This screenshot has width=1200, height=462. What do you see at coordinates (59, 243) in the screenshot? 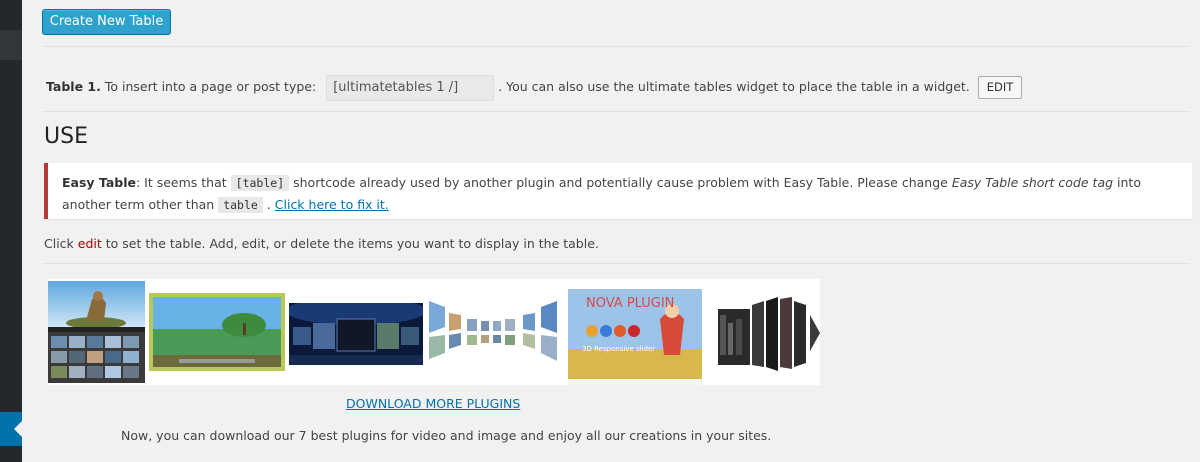
I see `instructions-text: Click` at bounding box center [59, 243].